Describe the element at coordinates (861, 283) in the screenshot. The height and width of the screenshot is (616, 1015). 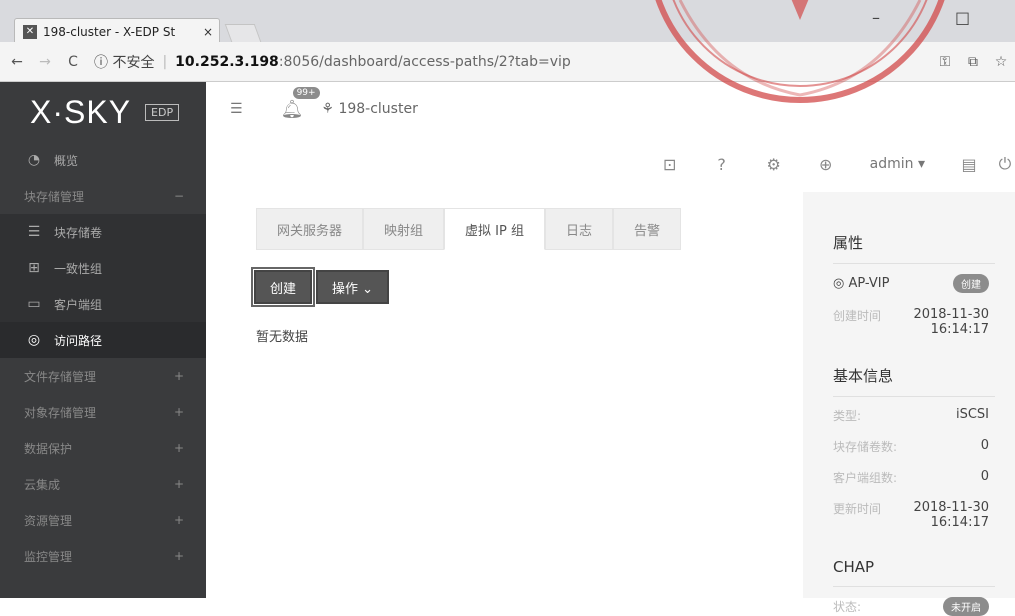
I see `vip-name: ◎ AP-VIP` at that location.